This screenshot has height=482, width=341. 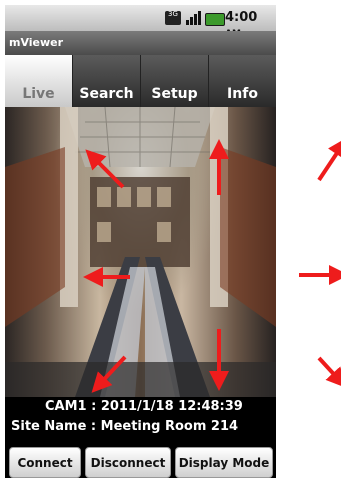 I want to click on app-title: mViewer, so click(x=140, y=43).